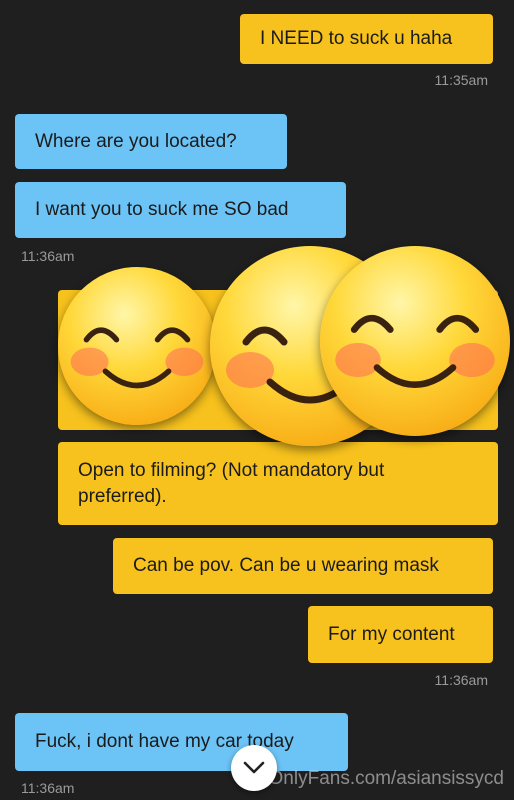  What do you see at coordinates (162, 209) in the screenshot?
I see `message-text: I want you to suck me SO bad` at bounding box center [162, 209].